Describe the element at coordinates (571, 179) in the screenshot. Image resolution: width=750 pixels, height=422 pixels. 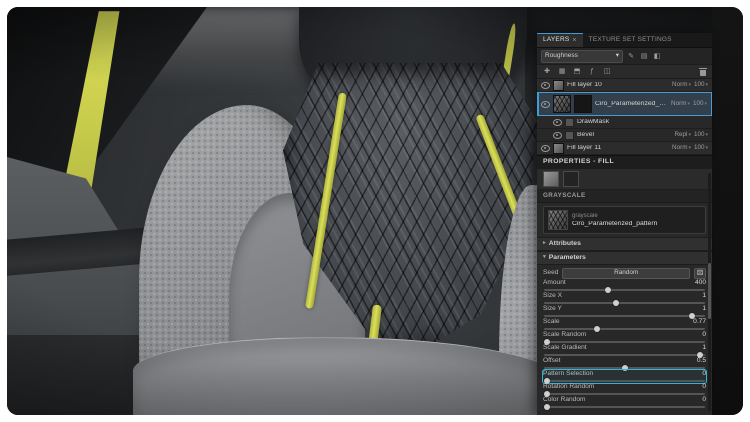
I see `empty-preview-thumb` at that location.